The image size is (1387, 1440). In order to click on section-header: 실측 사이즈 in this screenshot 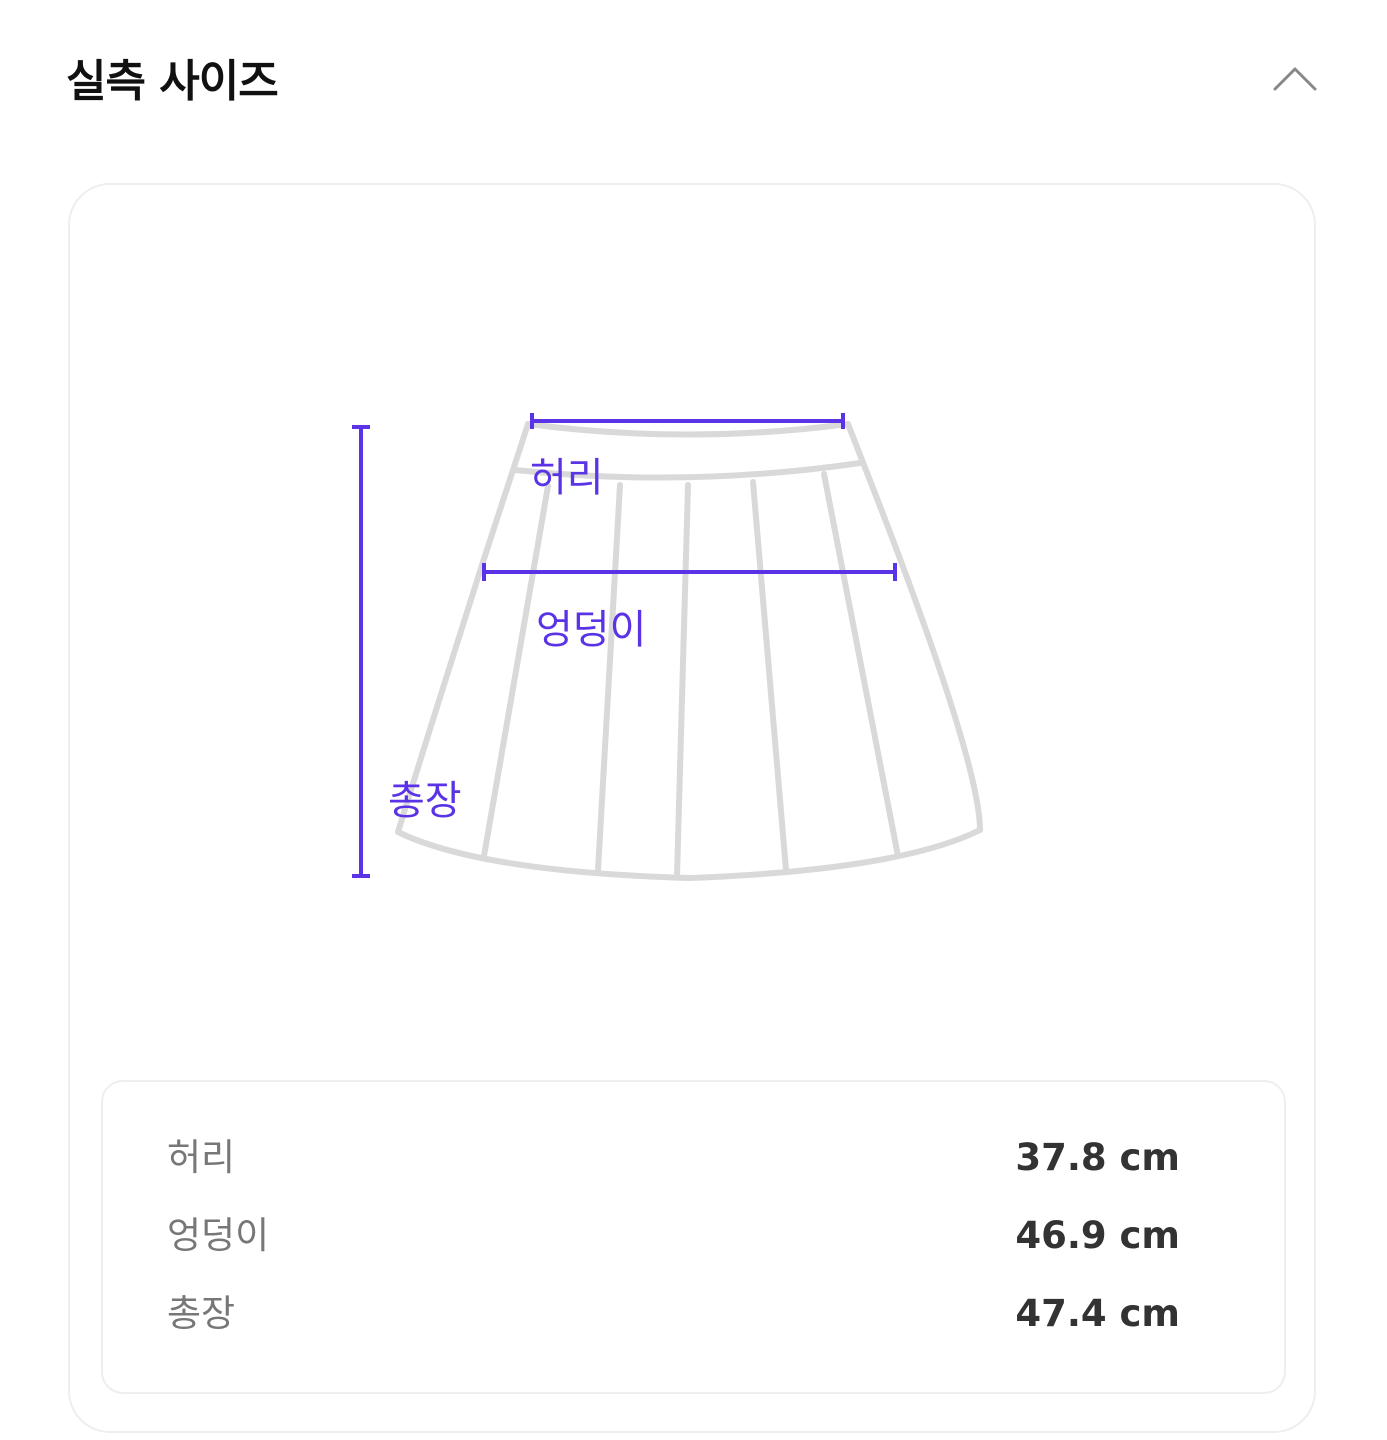, I will do `click(693, 80)`.